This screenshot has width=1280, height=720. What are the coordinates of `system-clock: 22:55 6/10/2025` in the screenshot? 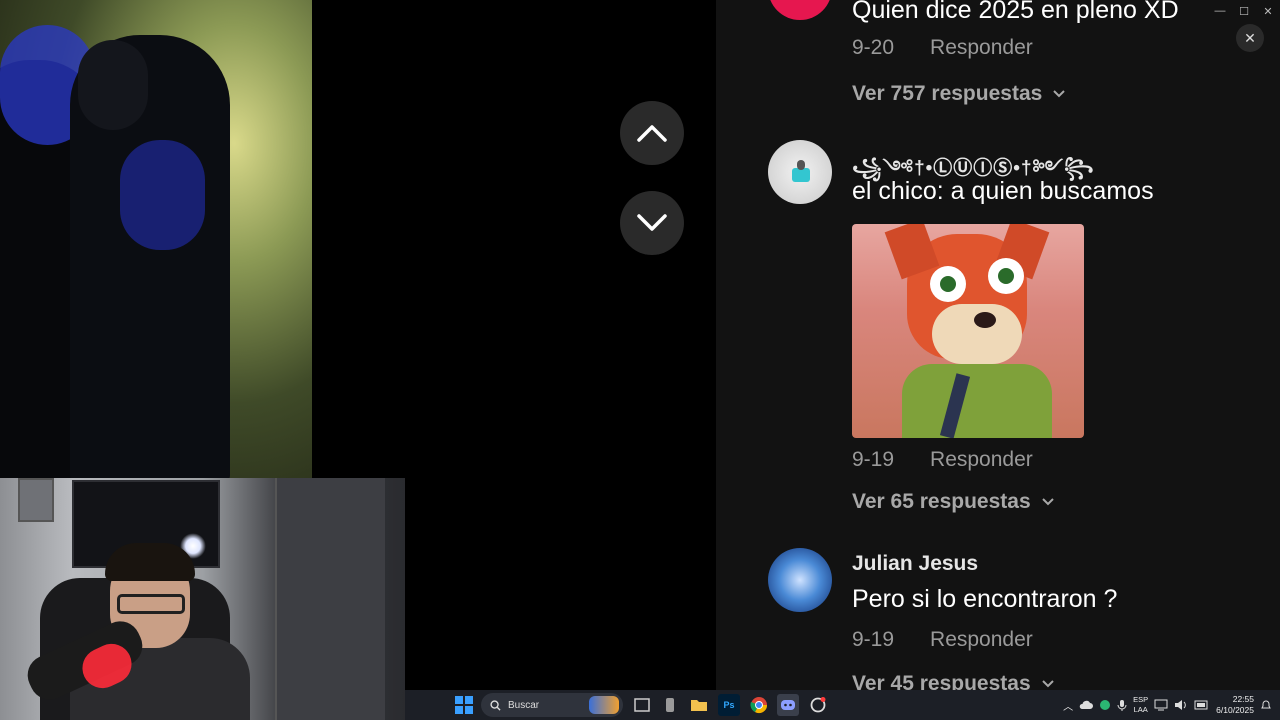 It's located at (1235, 705).